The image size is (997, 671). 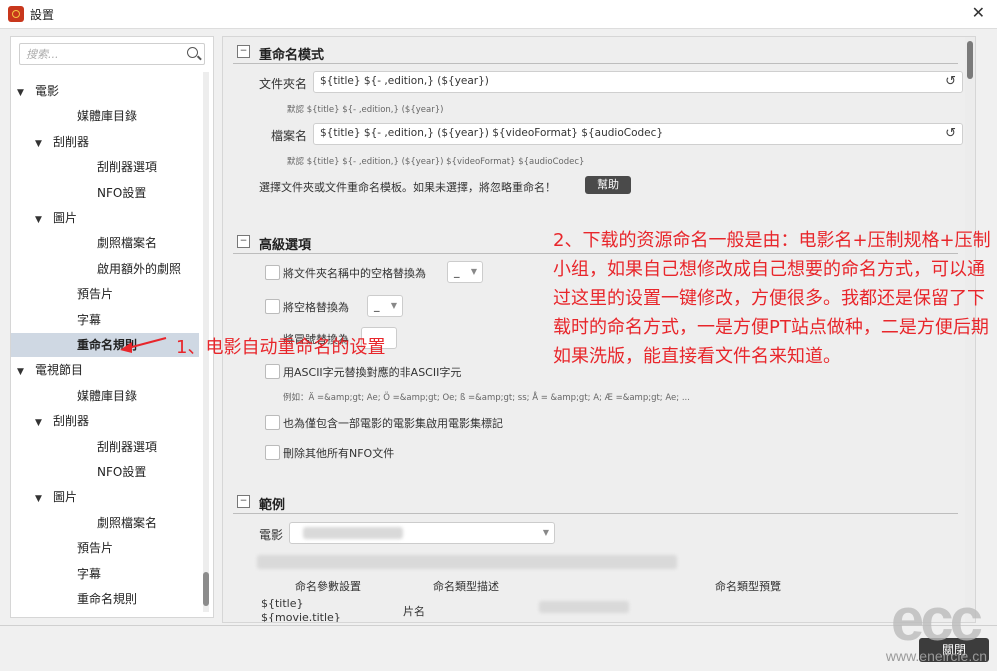 What do you see at coordinates (281, 347) in the screenshot?
I see `annotation-note-1: 1、电影自动重命名的设置` at bounding box center [281, 347].